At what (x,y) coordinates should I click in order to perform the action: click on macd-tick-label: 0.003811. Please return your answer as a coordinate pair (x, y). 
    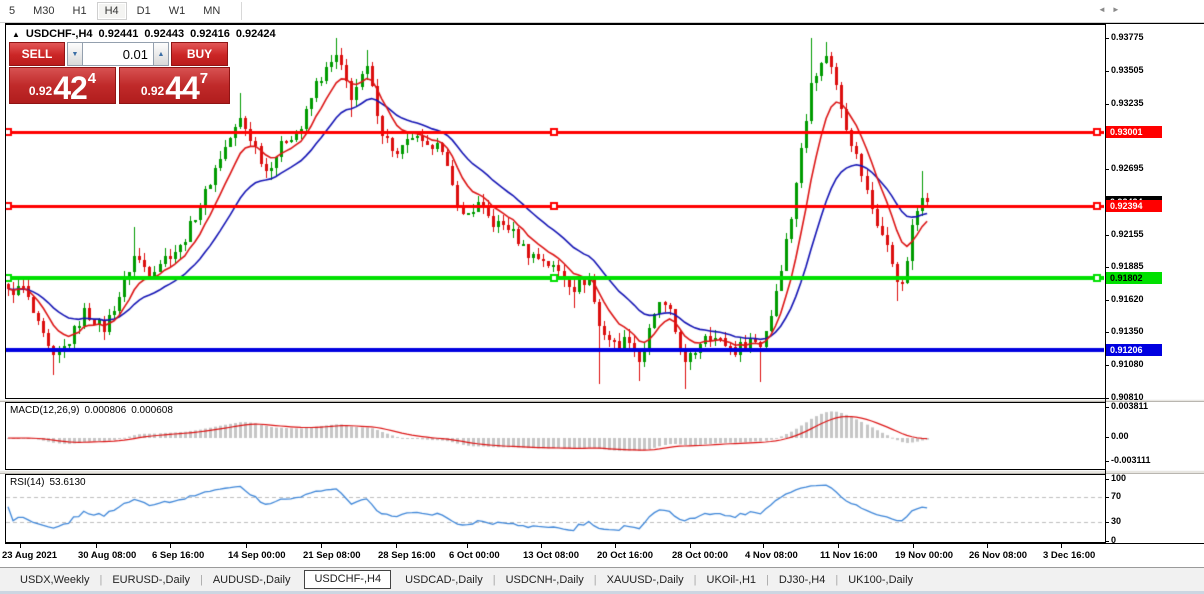
    Looking at the image, I should click on (1130, 406).